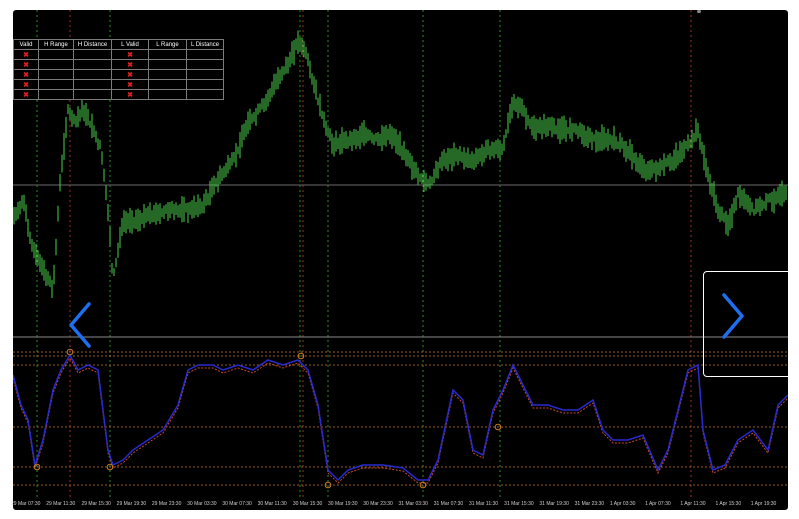 This screenshot has height=519, width=799. What do you see at coordinates (96, 504) in the screenshot?
I see `time-axis-label: 29 Mar 15:30` at bounding box center [96, 504].